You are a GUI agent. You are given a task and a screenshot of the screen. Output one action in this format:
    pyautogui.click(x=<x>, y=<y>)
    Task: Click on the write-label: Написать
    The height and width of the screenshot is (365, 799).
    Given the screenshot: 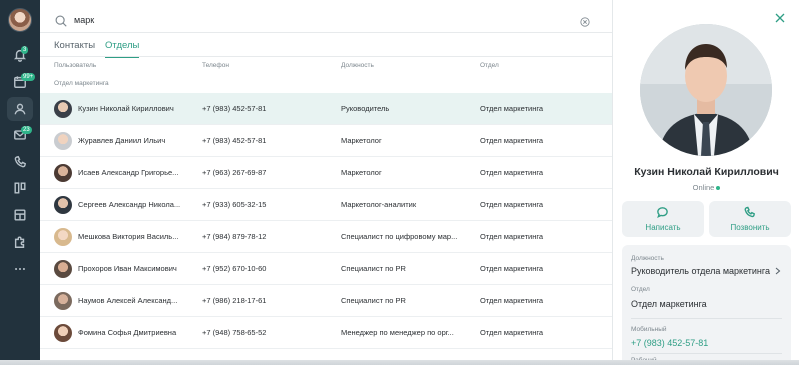 What is the action you would take?
    pyautogui.click(x=663, y=227)
    